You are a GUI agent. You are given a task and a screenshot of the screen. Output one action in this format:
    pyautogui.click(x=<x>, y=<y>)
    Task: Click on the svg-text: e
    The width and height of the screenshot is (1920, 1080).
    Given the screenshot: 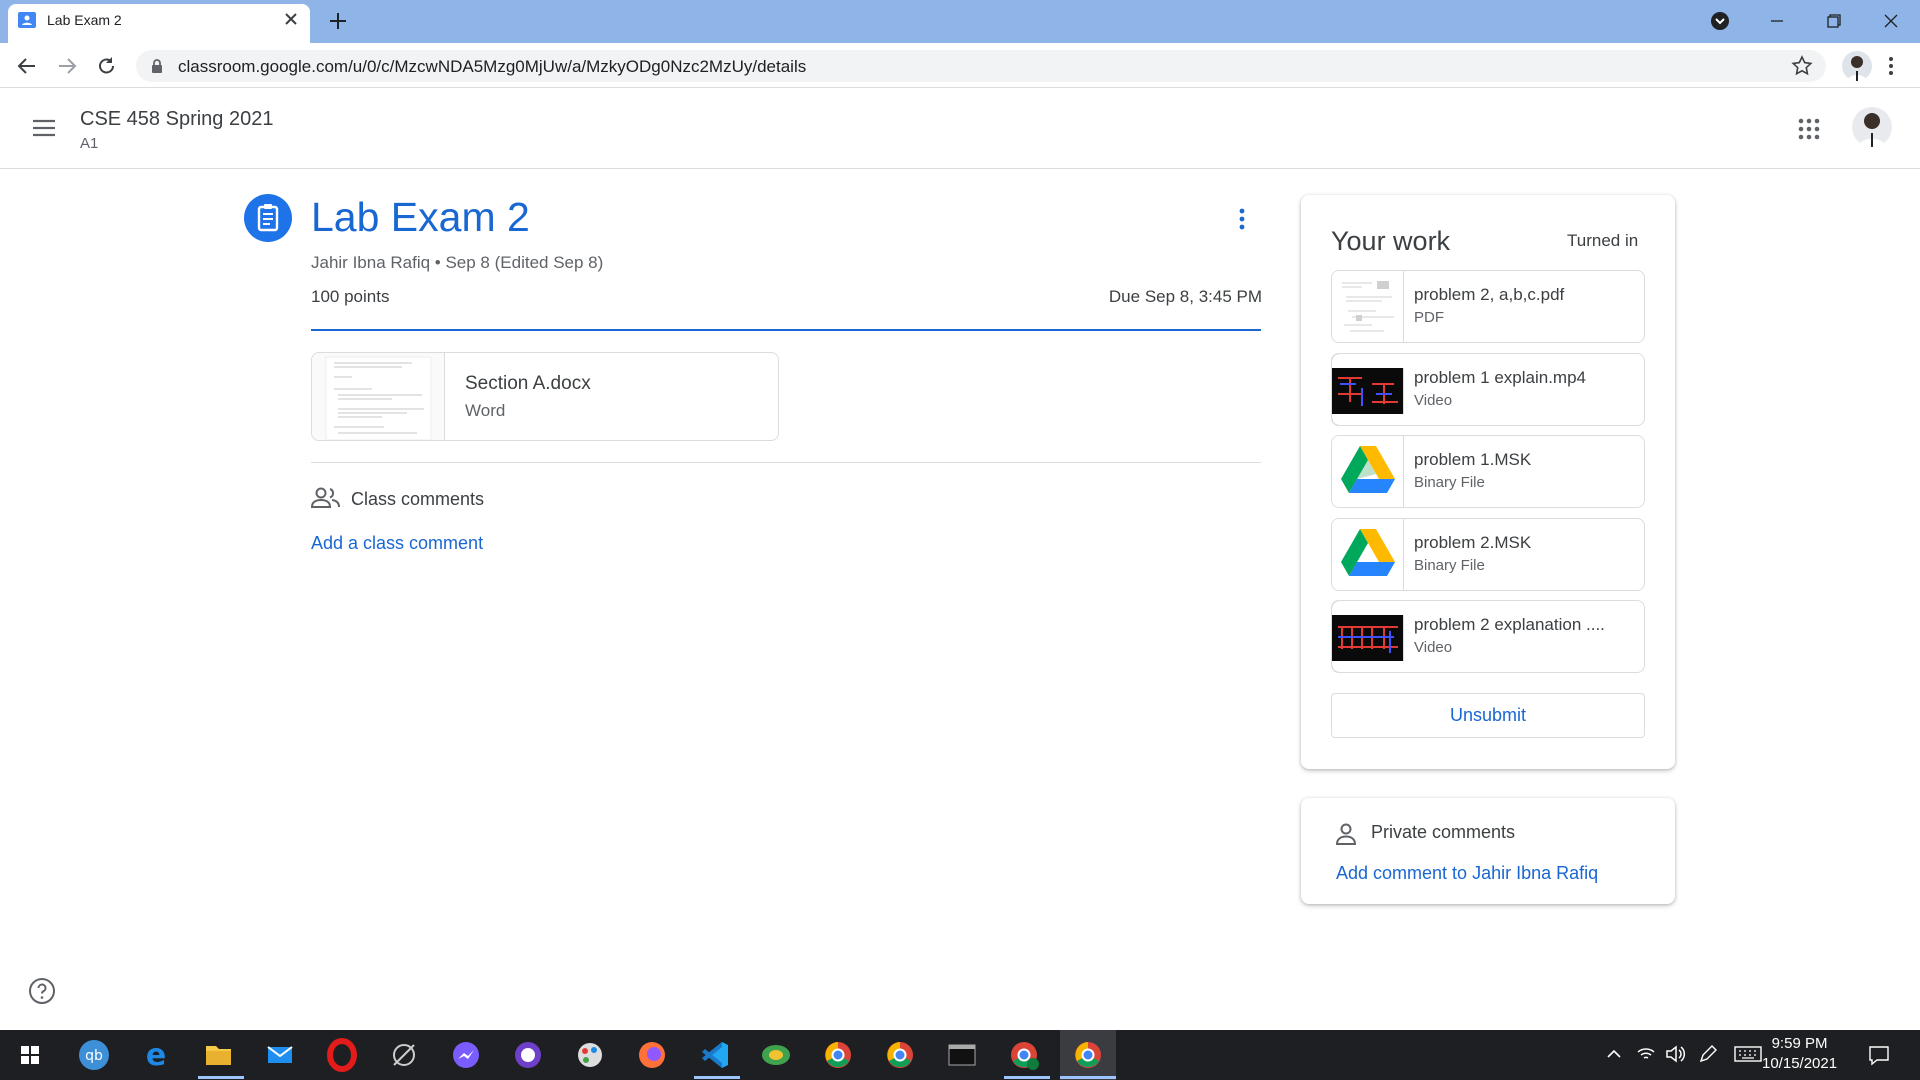 What is the action you would take?
    pyautogui.click(x=156, y=1055)
    